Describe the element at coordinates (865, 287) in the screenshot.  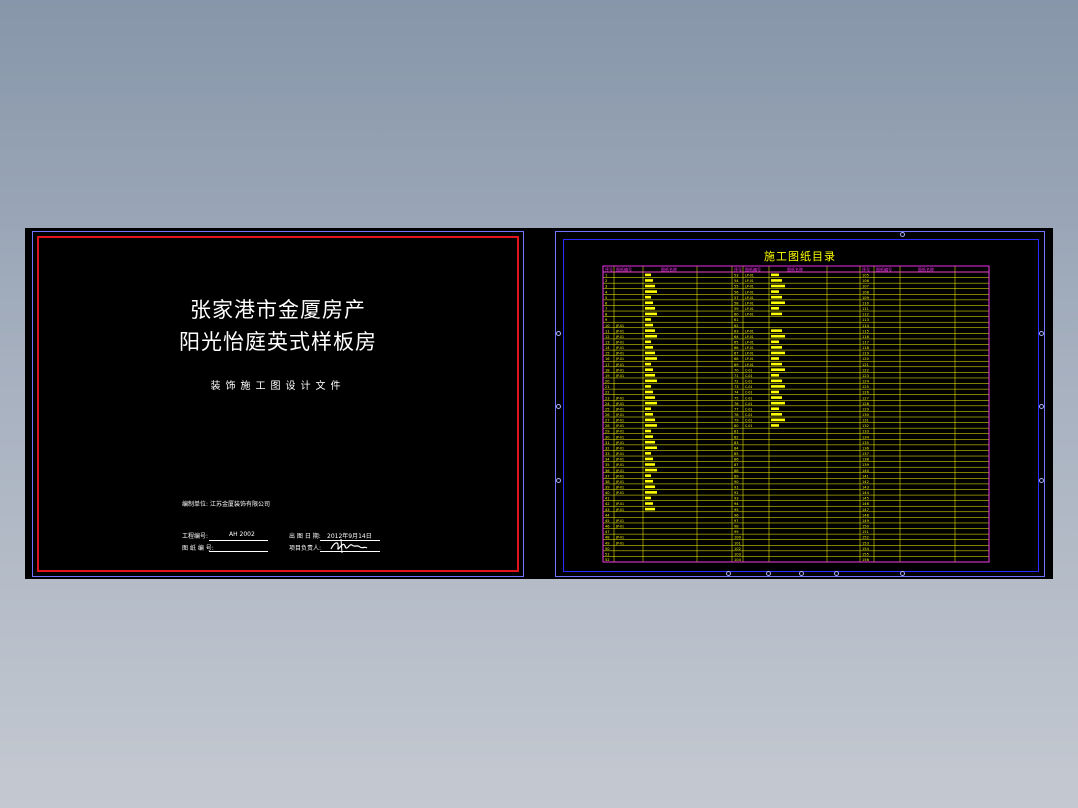
I see `row-number: 107` at that location.